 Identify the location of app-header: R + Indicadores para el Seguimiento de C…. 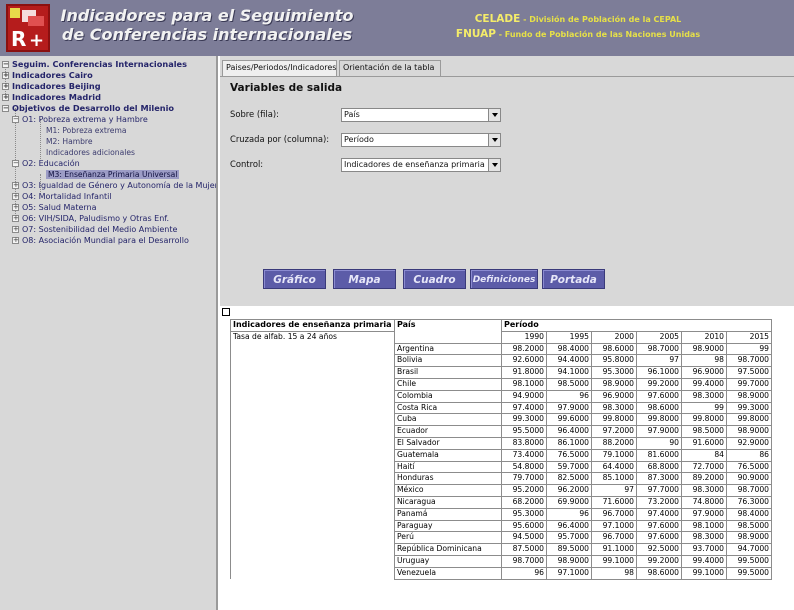
(397, 28).